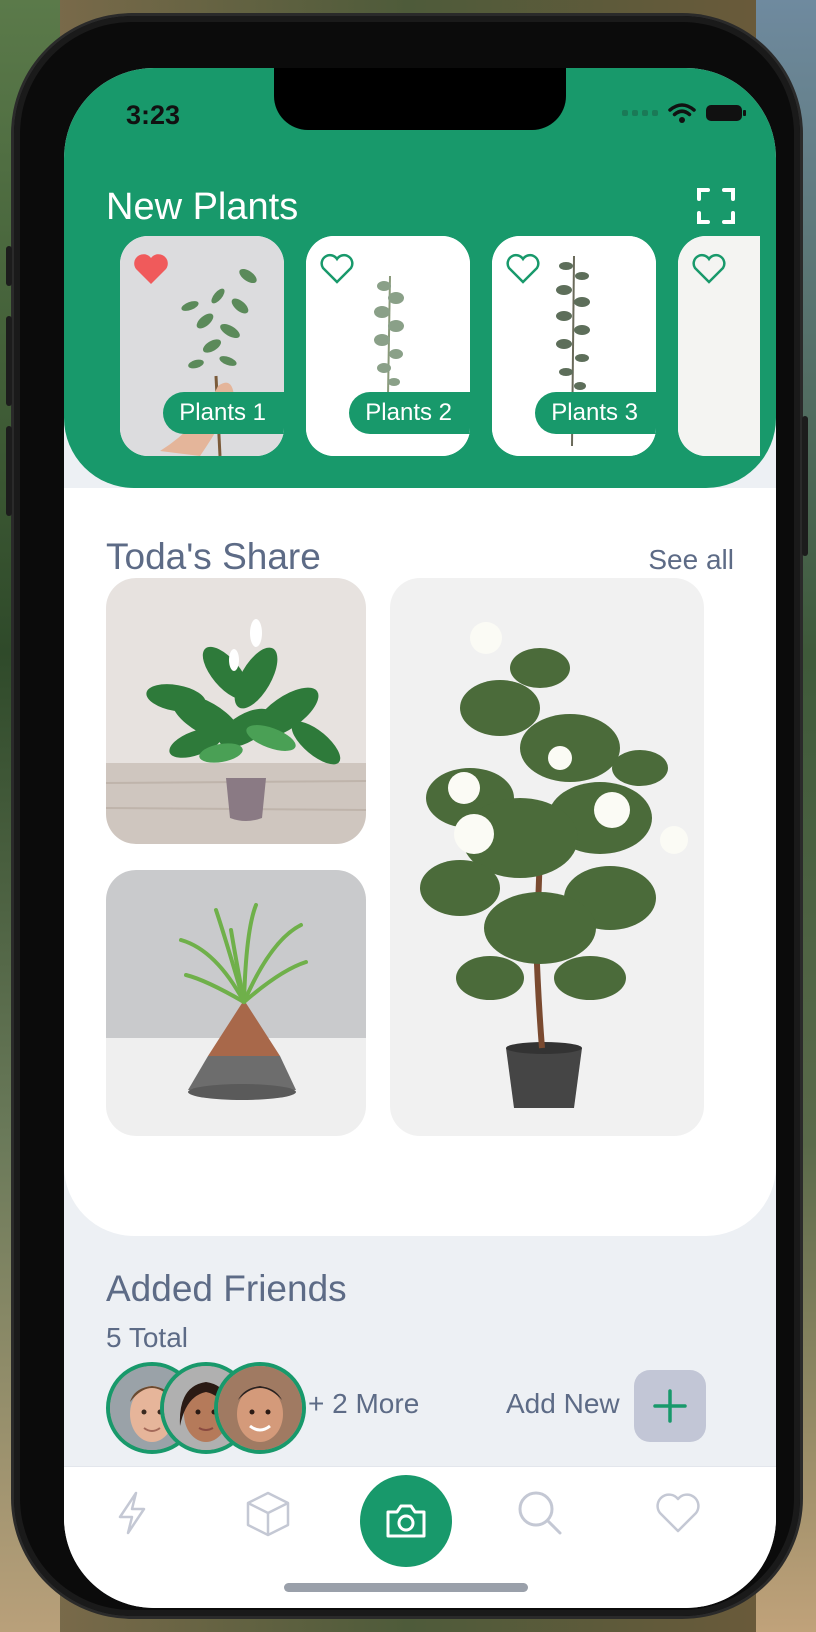 The image size is (816, 1632). I want to click on flash-icon, so click(132, 1513).